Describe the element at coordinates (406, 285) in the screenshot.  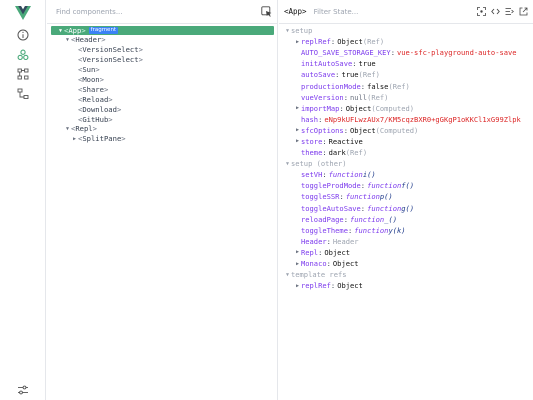
I see `state-row: ▶ replRef: Object` at that location.